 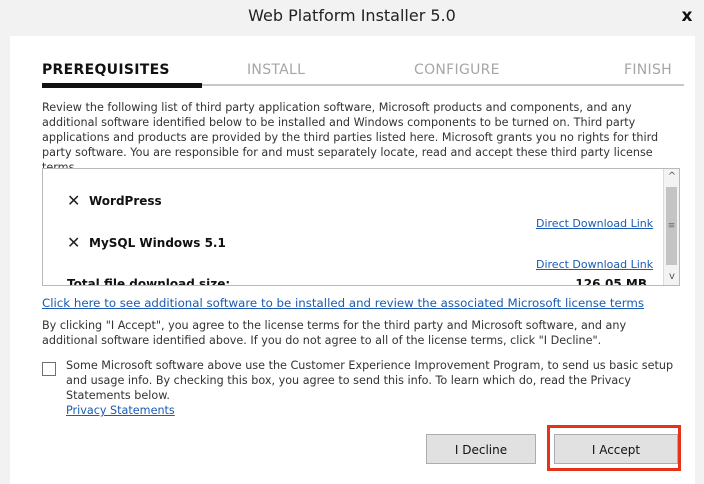 I want to click on window-left-border, so click(x=5, y=260).